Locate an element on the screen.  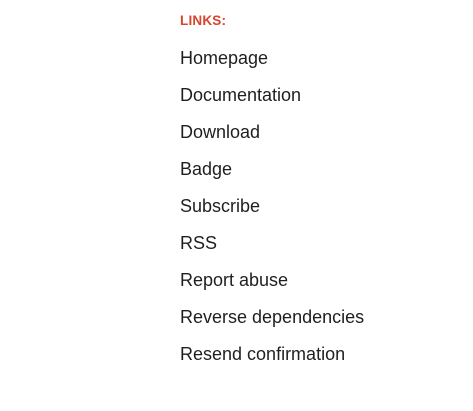
download-link: Download is located at coordinates (220, 132).